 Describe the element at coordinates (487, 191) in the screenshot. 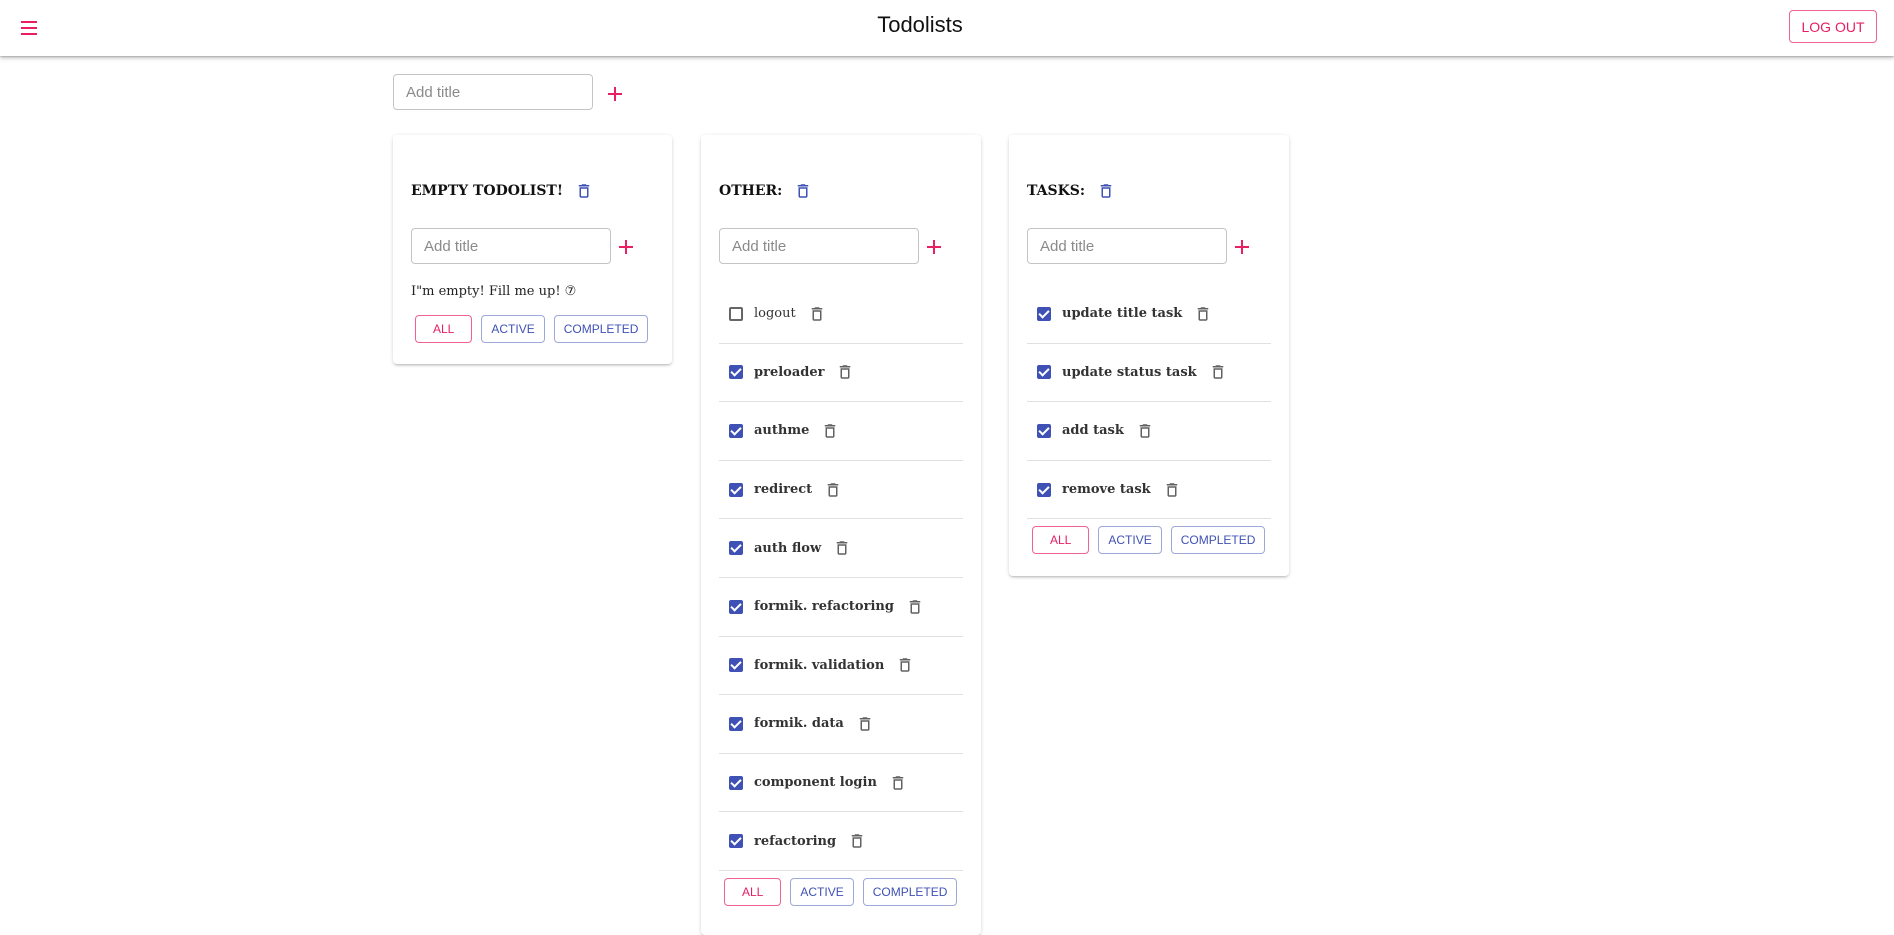

I see `todolist-title: EMPTY TODOLIST!` at that location.